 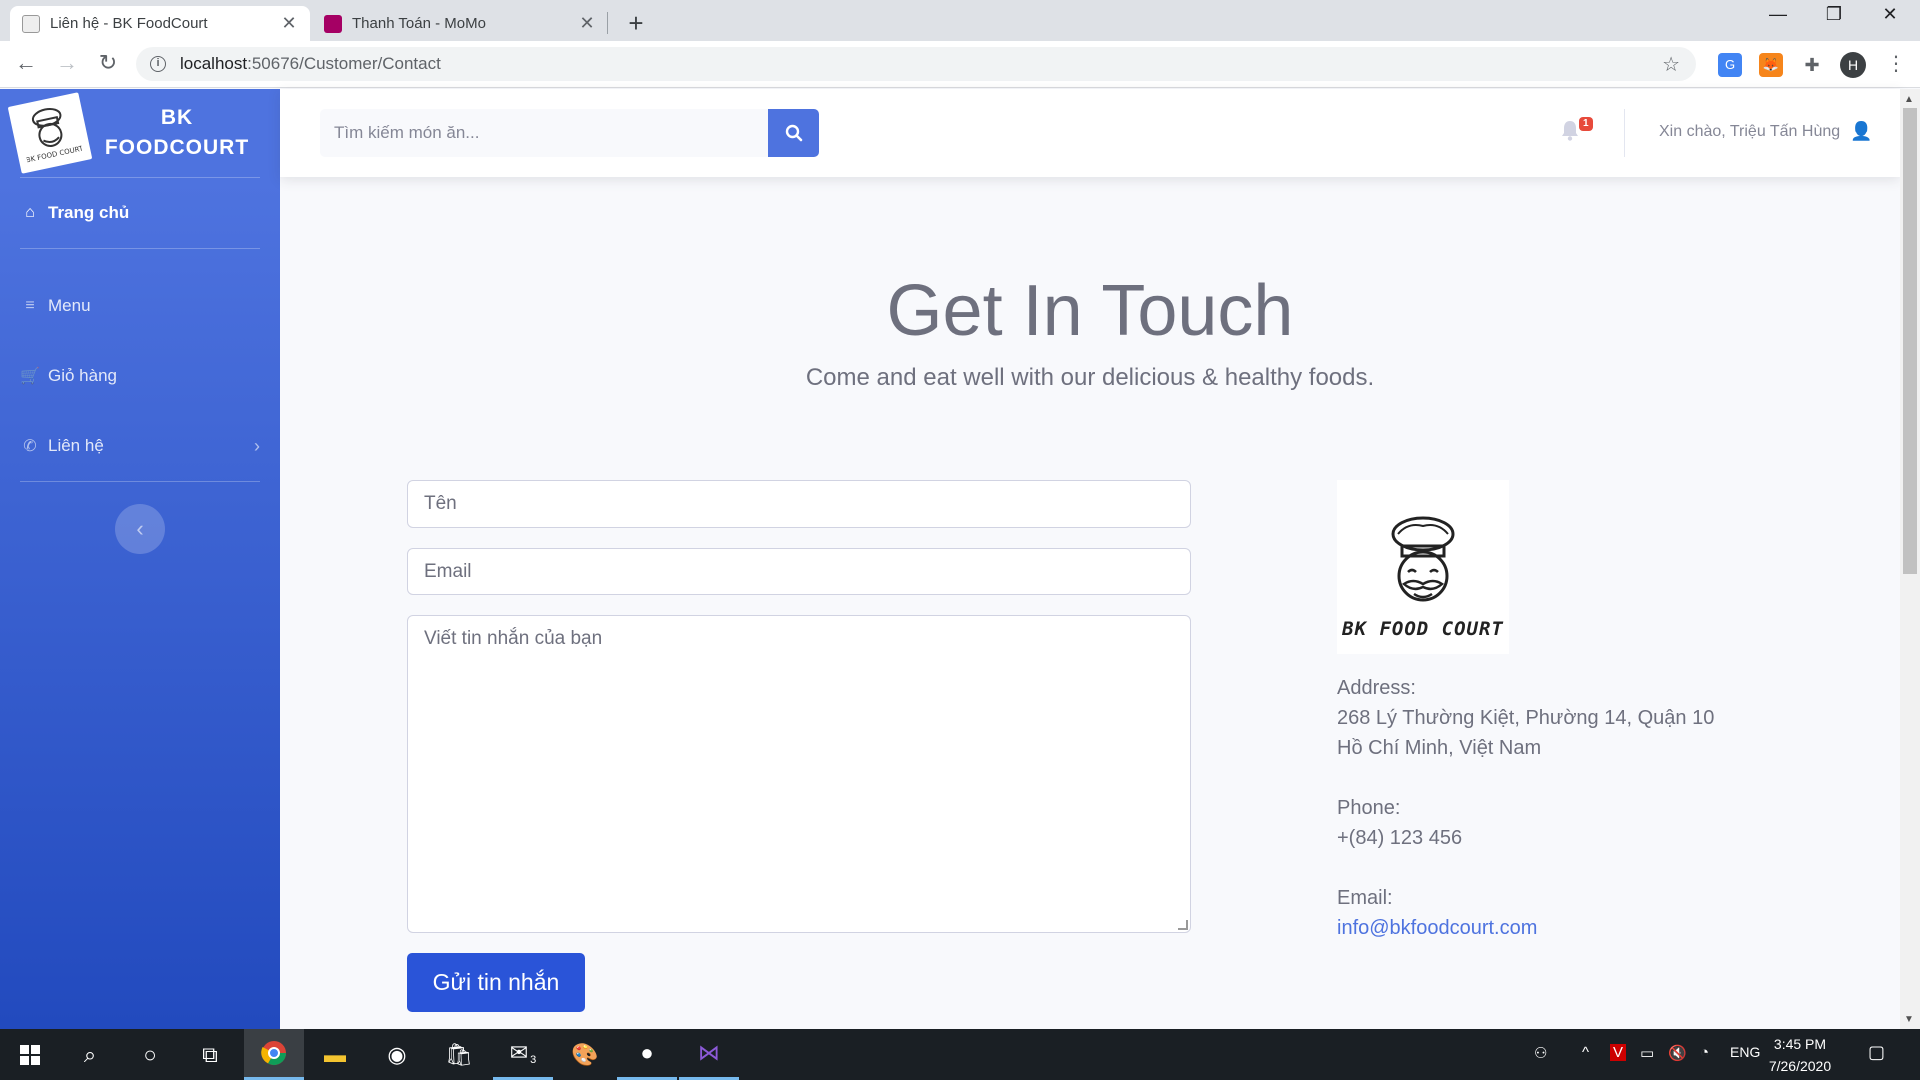 I want to click on translate-extension-icon: G, so click(x=1730, y=65).